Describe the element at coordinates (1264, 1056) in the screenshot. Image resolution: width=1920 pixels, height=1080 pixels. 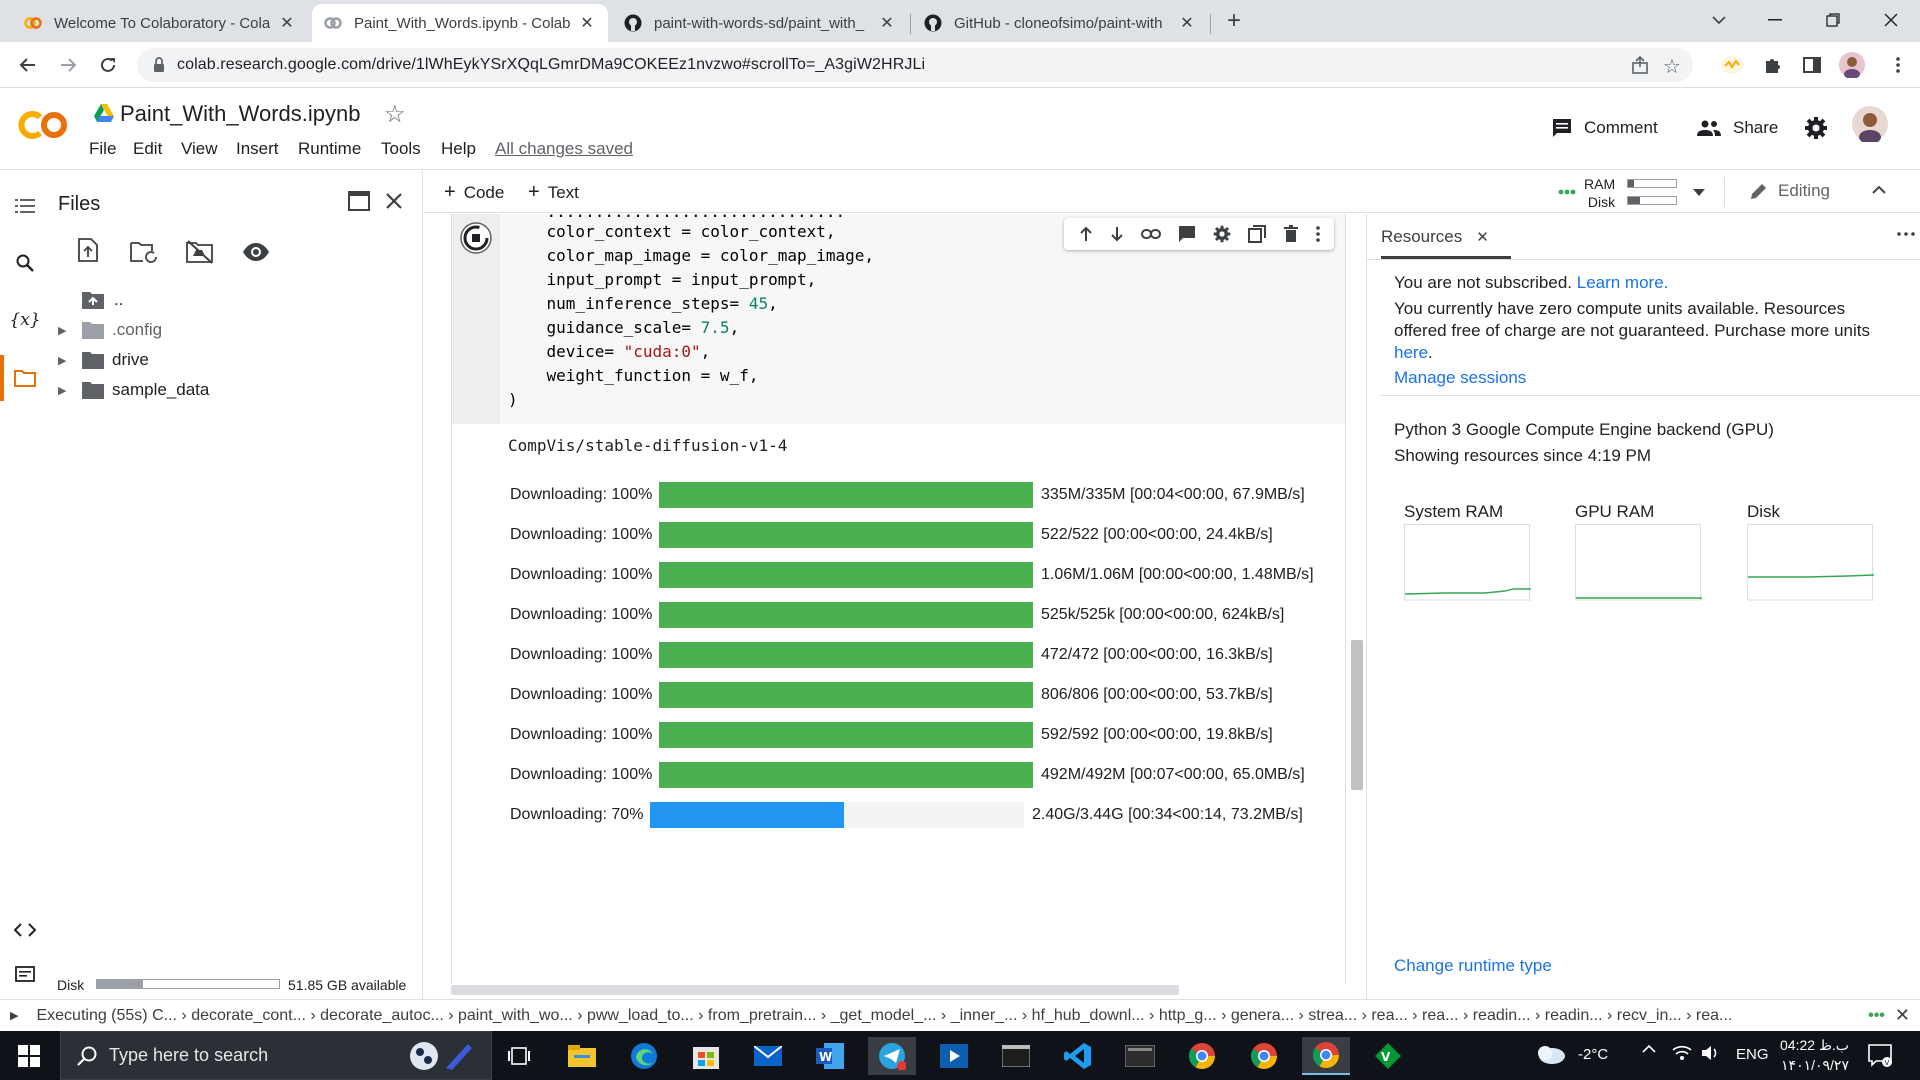
I see `chrome-profile-icon` at that location.